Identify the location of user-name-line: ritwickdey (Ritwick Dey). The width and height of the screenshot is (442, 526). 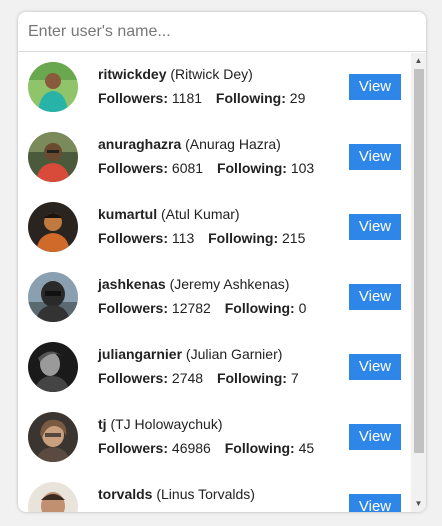
(175, 74).